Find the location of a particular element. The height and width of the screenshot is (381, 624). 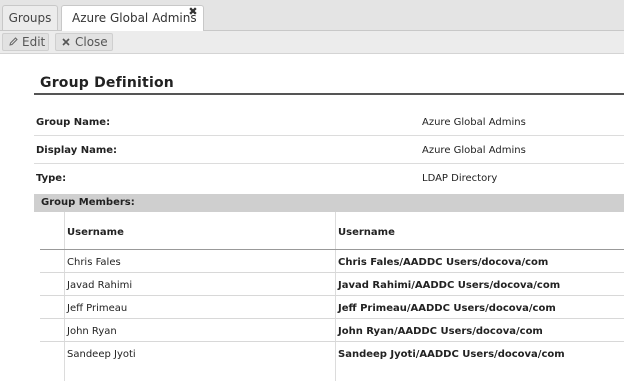

toolbar: Edit Close is located at coordinates (312, 42).